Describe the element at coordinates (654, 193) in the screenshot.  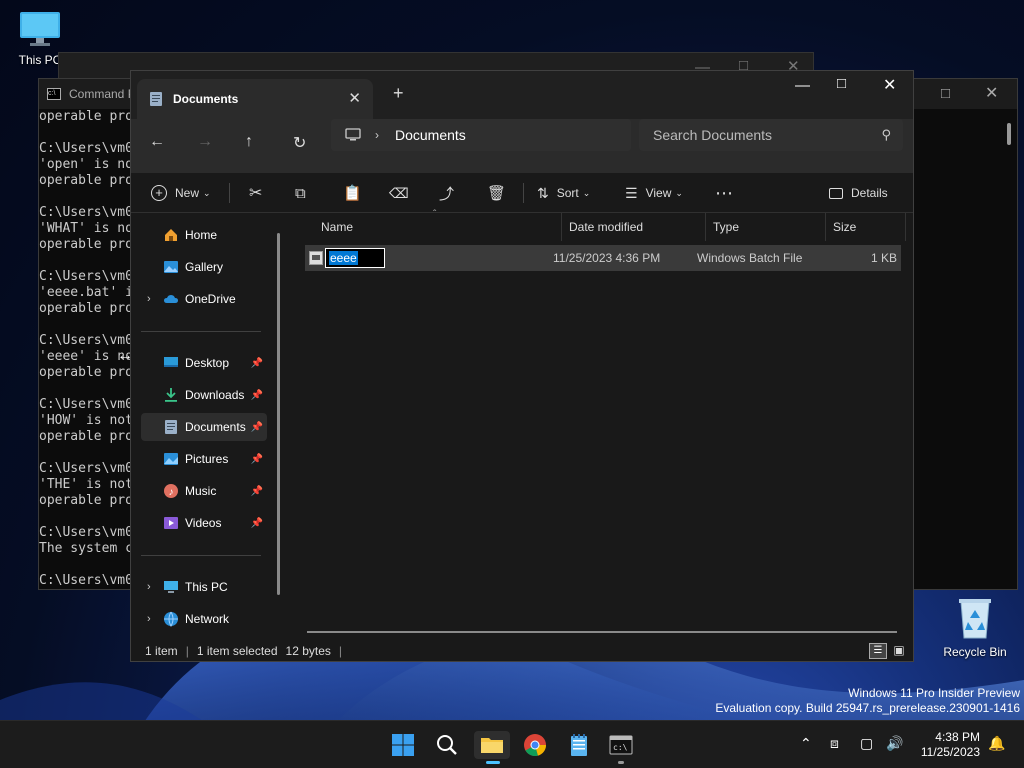
I see `view-button: ☰ View ⌄` at that location.